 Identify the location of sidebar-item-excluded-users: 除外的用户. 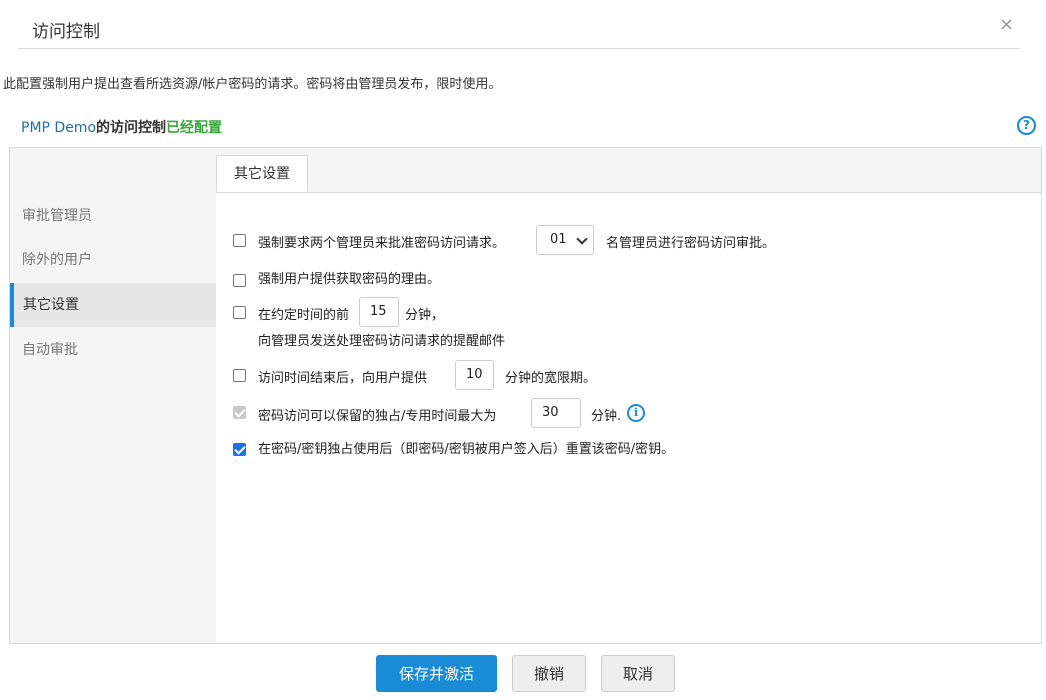
(113, 260).